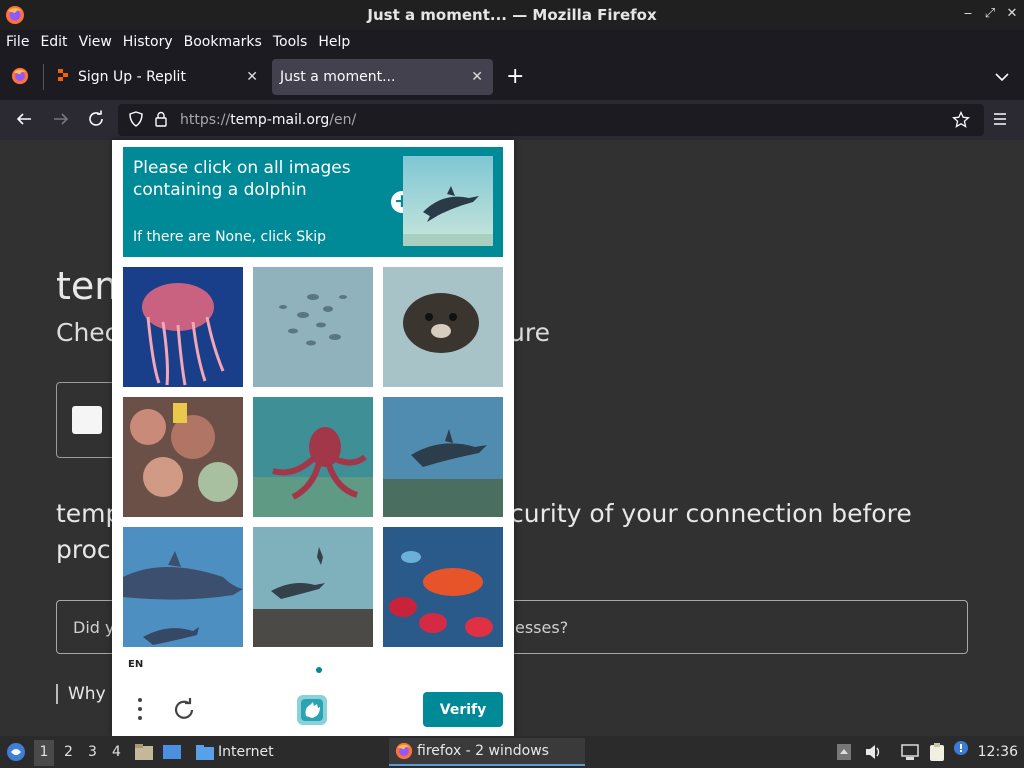  What do you see at coordinates (68, 752) in the screenshot?
I see `workspace-2: 2` at bounding box center [68, 752].